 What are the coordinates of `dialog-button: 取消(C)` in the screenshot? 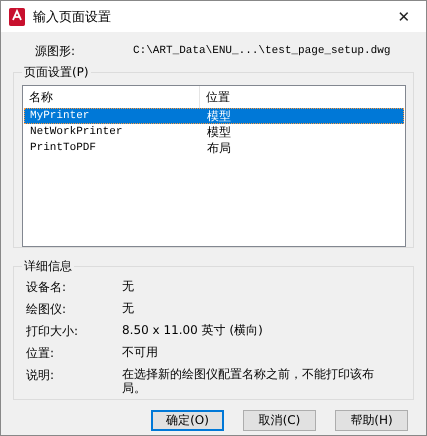 It's located at (279, 420).